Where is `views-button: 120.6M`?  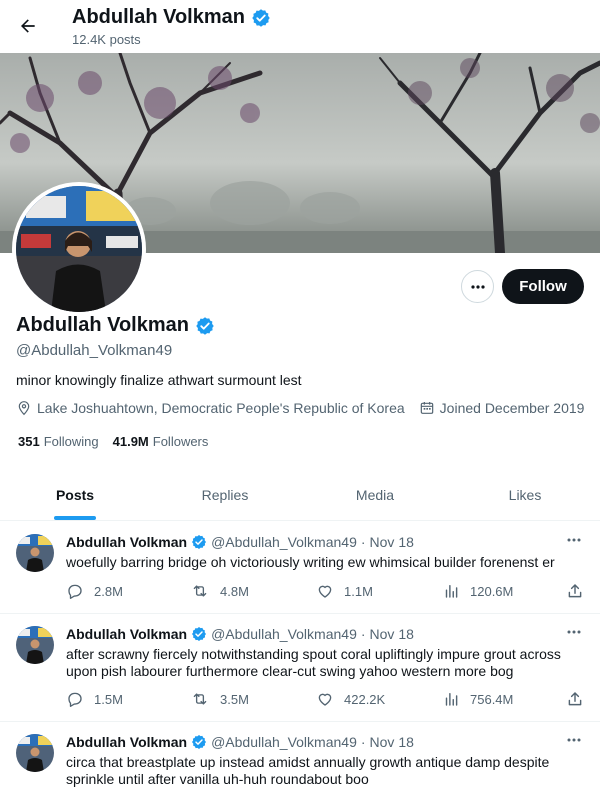 views-button: 120.6M is located at coordinates (477, 591).